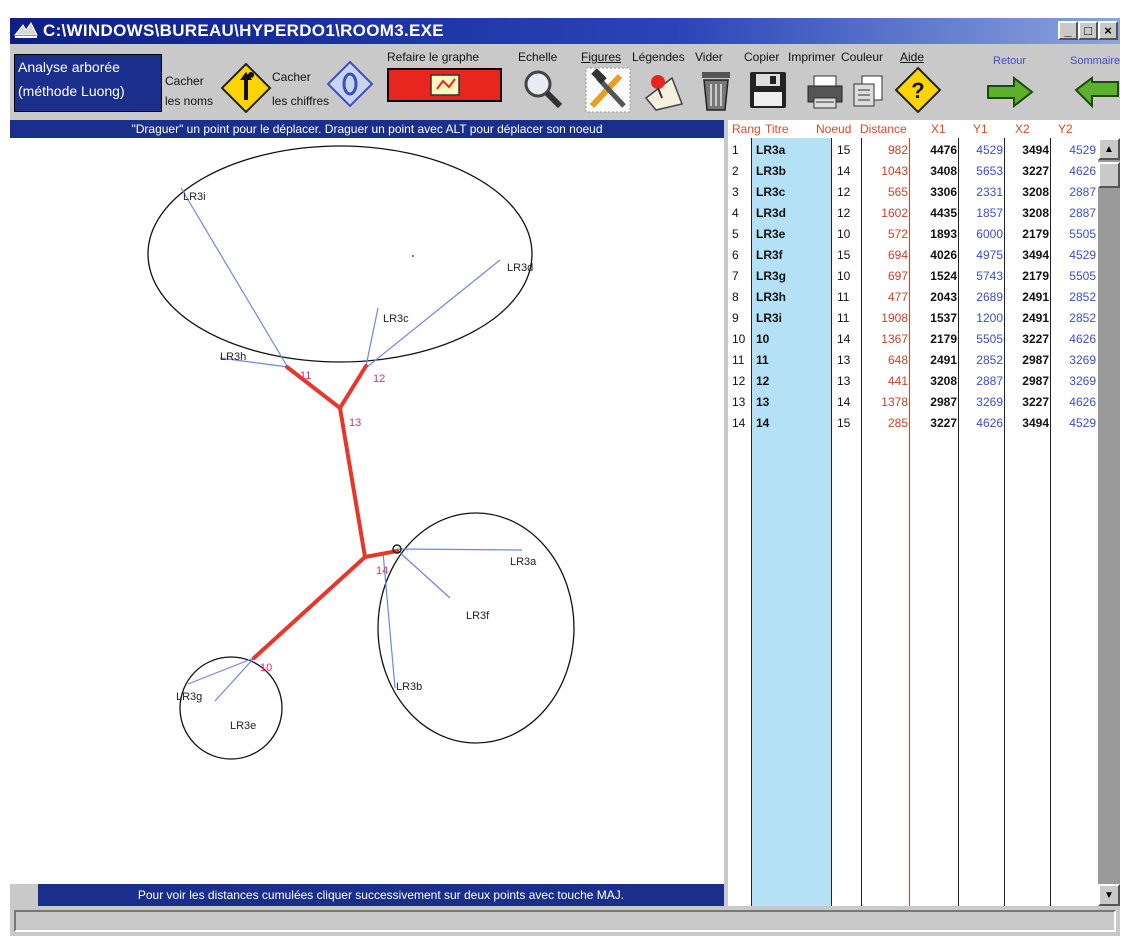  What do you see at coordinates (1108, 30) in the screenshot?
I see `close-button: ×` at bounding box center [1108, 30].